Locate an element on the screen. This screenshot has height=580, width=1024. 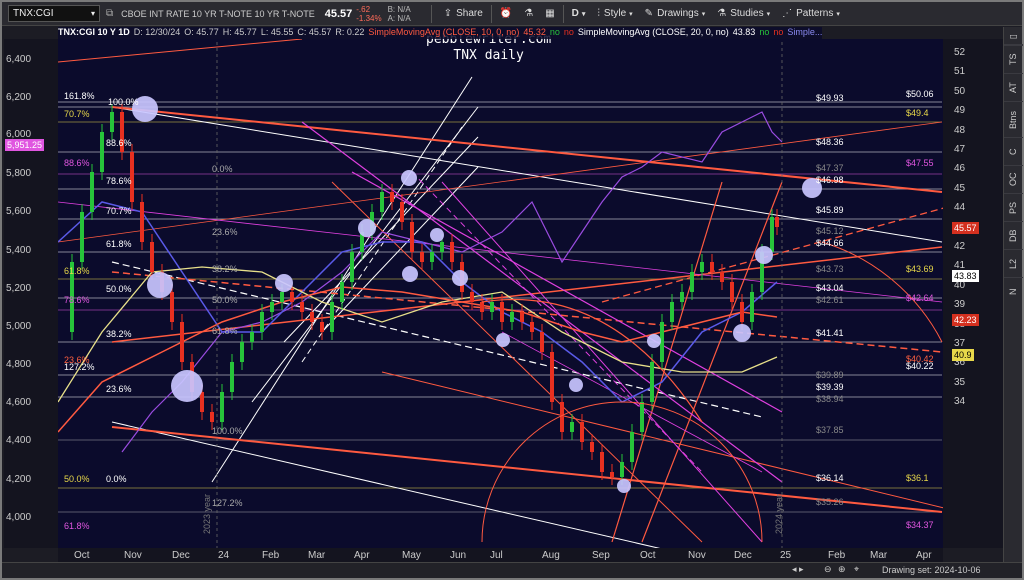
fib-percent-label: 127.2% is located at coordinates (227, 503).